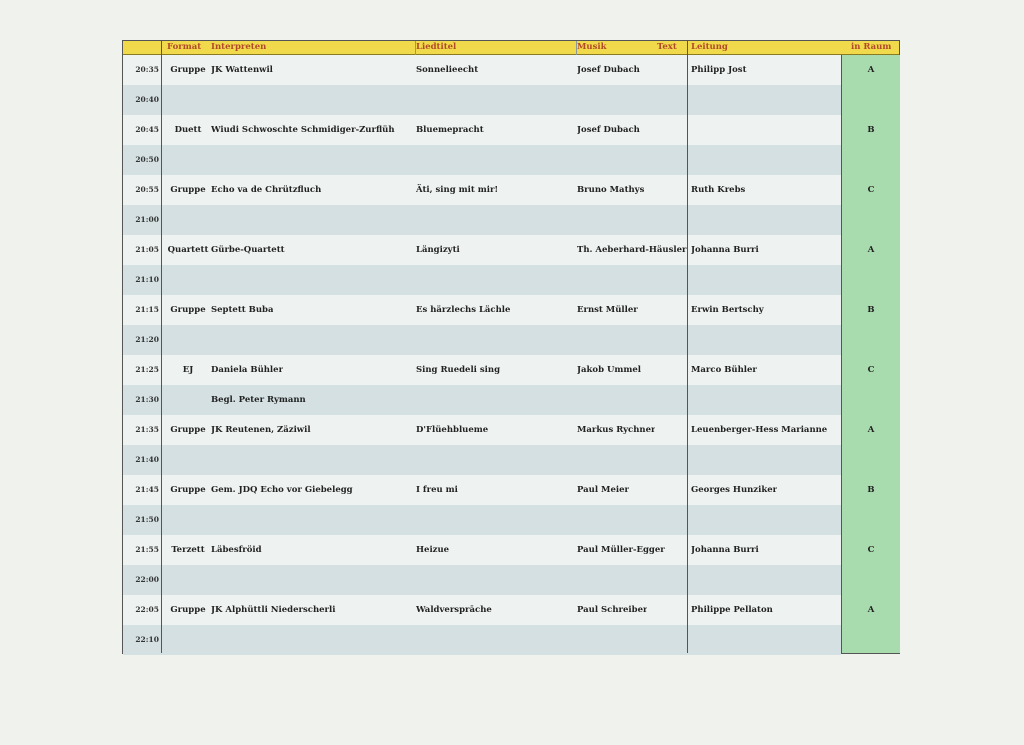 The image size is (1024, 745). Describe the element at coordinates (463, 310) in the screenshot. I see `liedtitel-cell: Es härzlechs Lächle` at that location.